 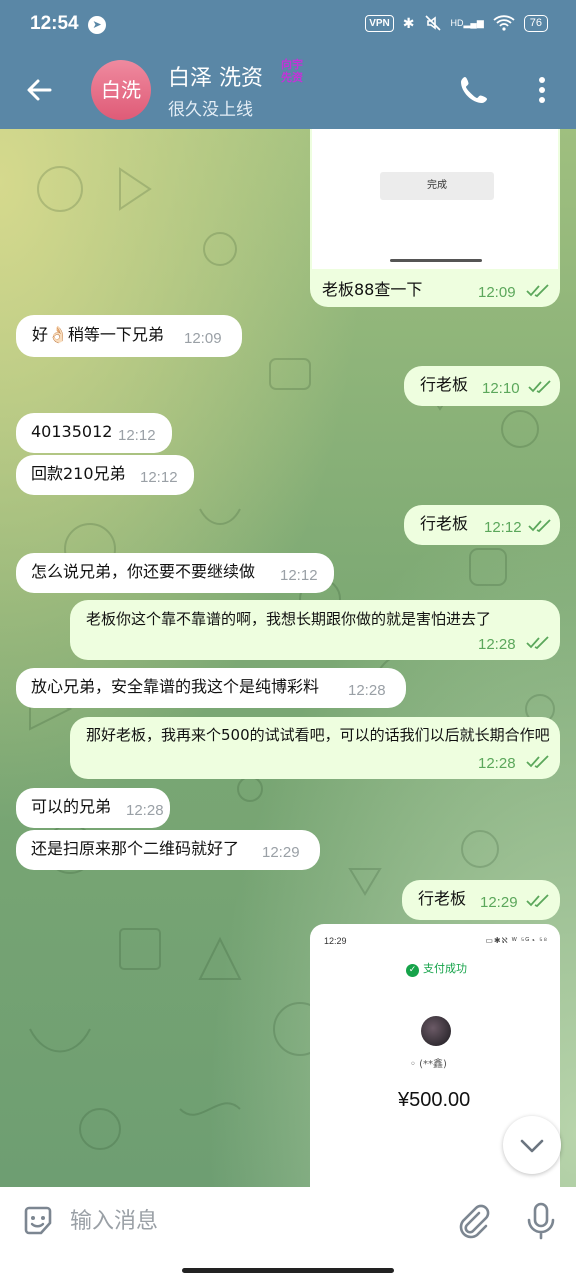 What do you see at coordinates (54, 23) in the screenshot?
I see `status-time: 12:54` at bounding box center [54, 23].